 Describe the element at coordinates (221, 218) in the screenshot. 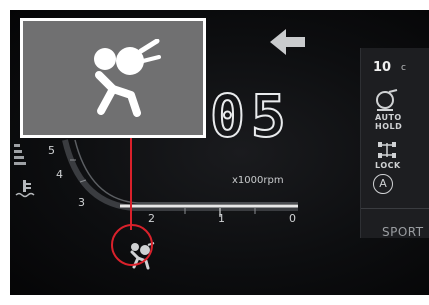

I see `rpm-tick-1: 1` at that location.